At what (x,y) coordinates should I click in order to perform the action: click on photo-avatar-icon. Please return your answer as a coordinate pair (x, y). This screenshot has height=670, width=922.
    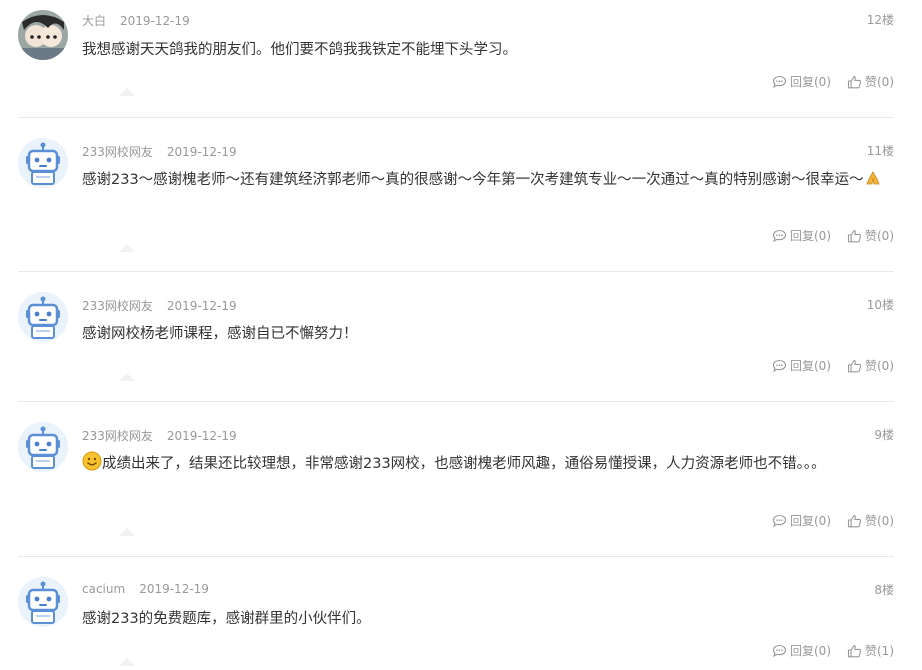
    Looking at the image, I should click on (43, 35).